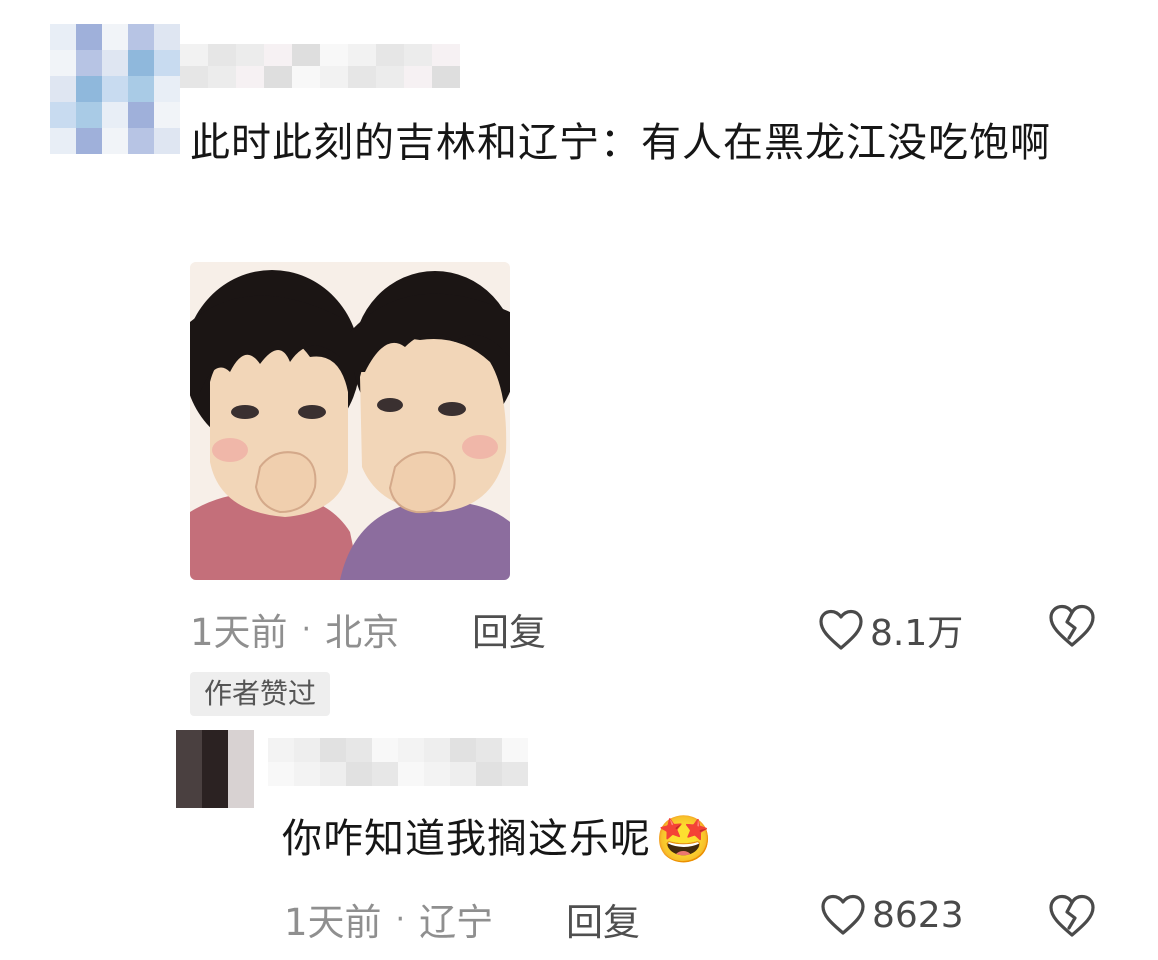 This screenshot has width=1158, height=960. I want to click on comment-text: 此时此刻的吉林和辽宁：有人在黑龙江没吃饱啊, so click(620, 143).